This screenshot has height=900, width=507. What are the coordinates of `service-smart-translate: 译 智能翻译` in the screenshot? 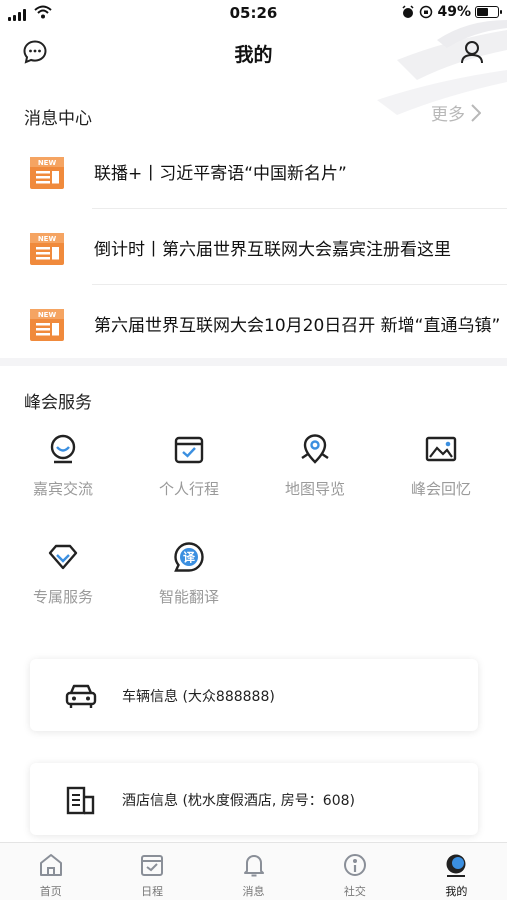 It's located at (189, 573).